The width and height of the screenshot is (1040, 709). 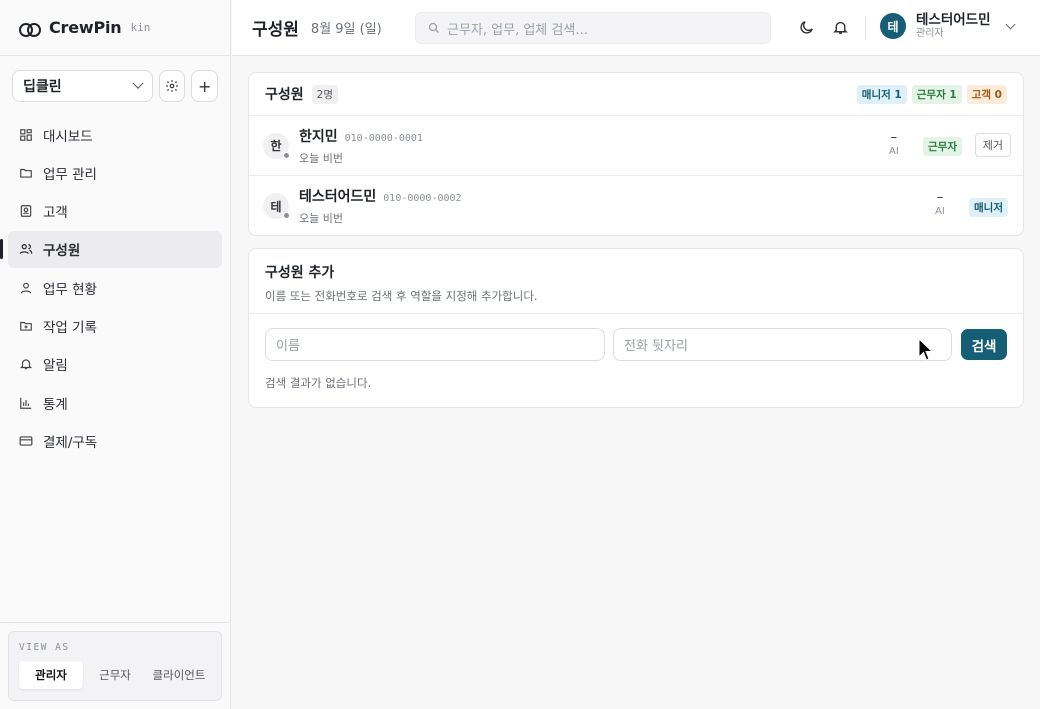 What do you see at coordinates (942, 146) in the screenshot?
I see `role-badge: 근무자` at bounding box center [942, 146].